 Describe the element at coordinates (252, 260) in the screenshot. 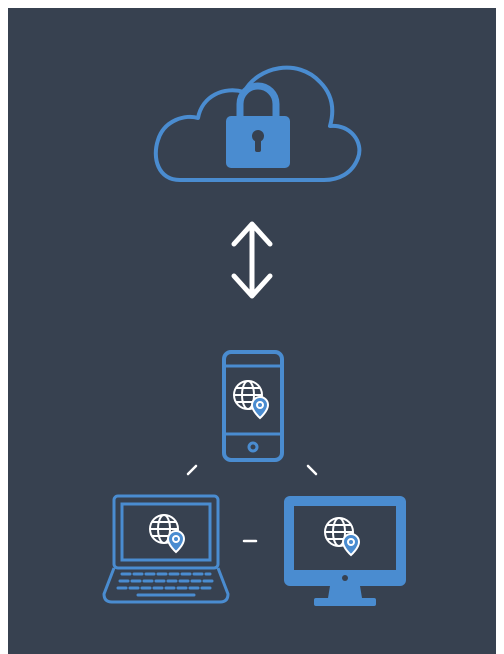

I see `bidirectional-arrow-icon` at that location.